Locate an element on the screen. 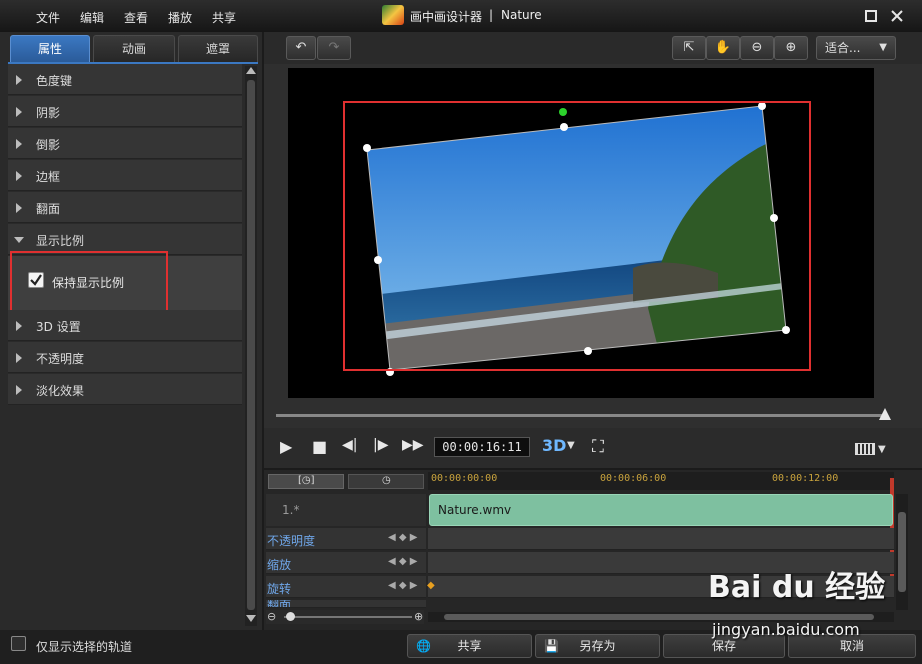 Image resolution: width=922 pixels, height=664 pixels. timeline-zoom-out-icon: ⊖ is located at coordinates (271, 616).